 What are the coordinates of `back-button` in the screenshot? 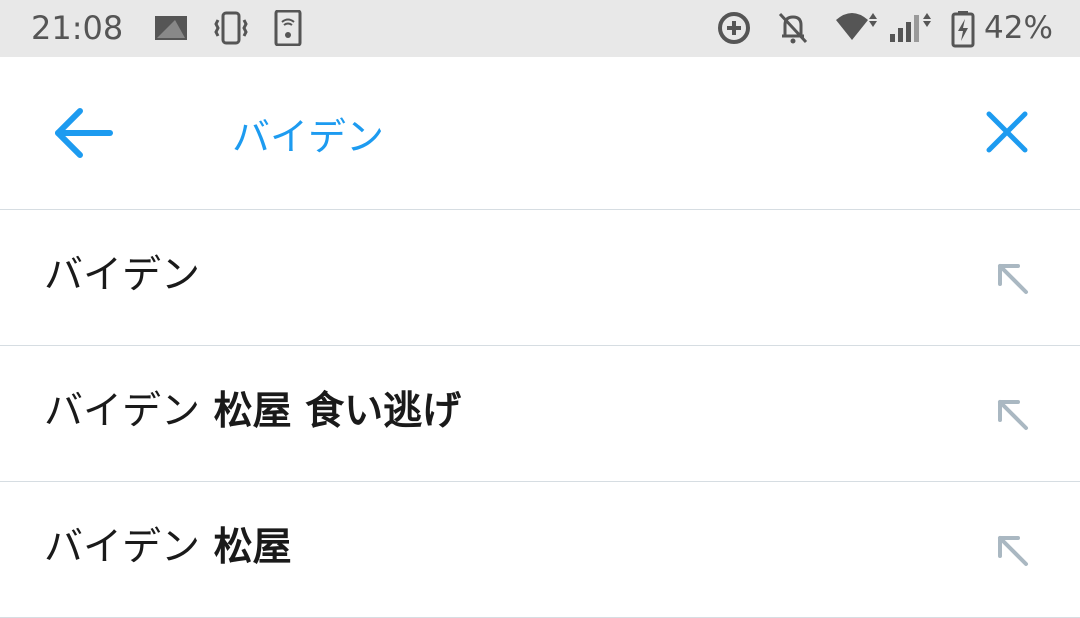 It's located at (84, 133).